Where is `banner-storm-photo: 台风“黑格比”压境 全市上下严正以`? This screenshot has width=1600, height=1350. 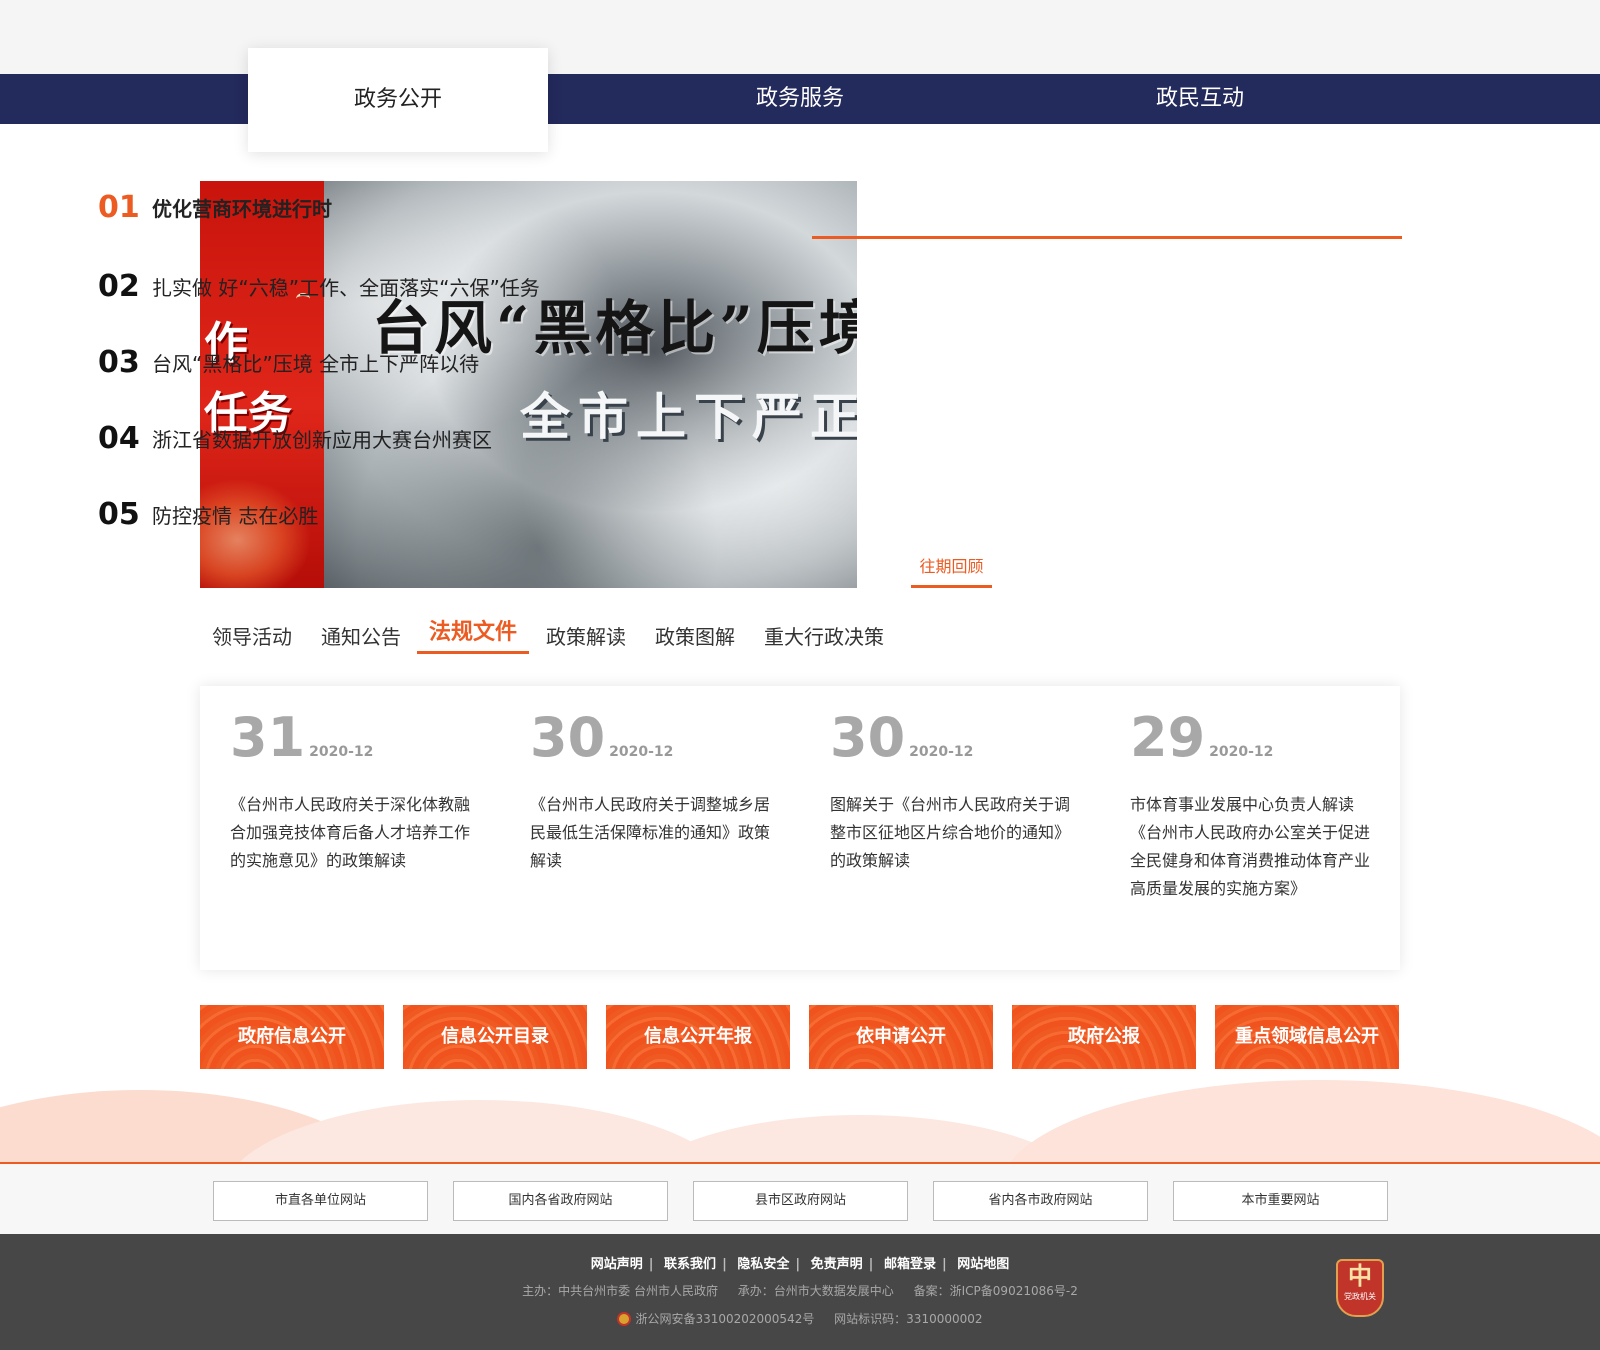
banner-storm-photo: 台风“黑格比”压境 全市上下严正以 is located at coordinates (590, 384).